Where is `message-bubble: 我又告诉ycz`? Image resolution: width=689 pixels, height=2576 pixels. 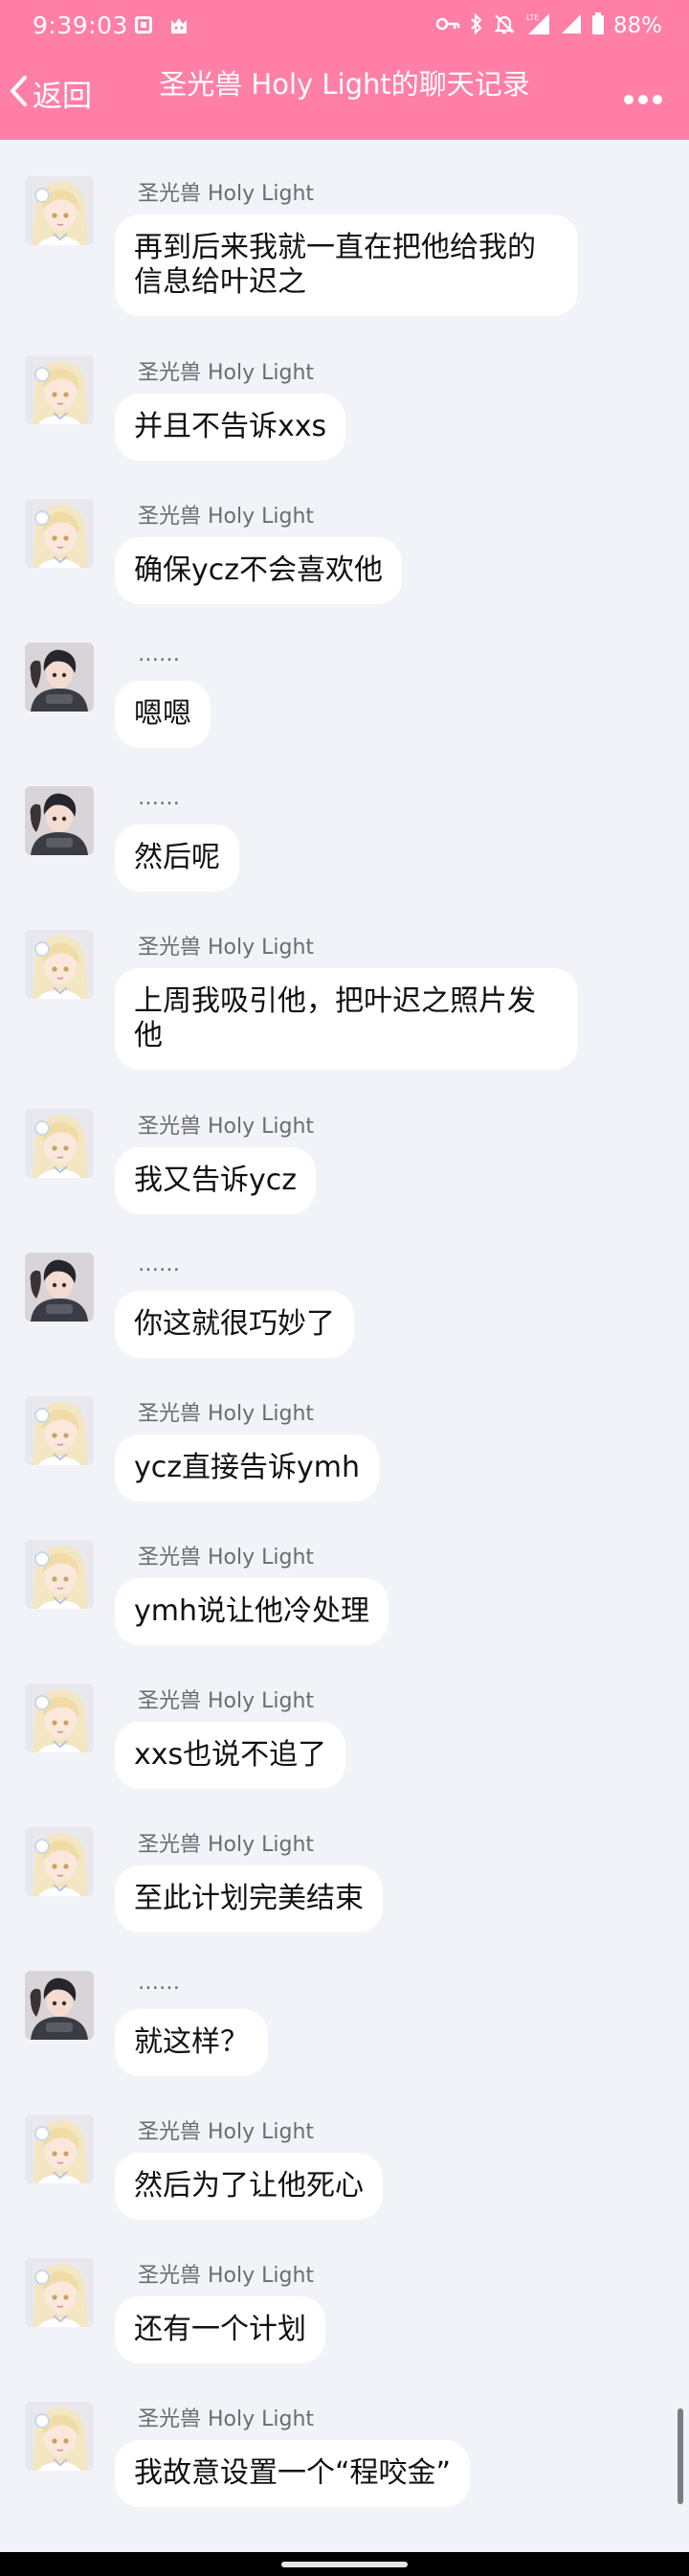
message-bubble: 我又告诉ycz is located at coordinates (216, 1180).